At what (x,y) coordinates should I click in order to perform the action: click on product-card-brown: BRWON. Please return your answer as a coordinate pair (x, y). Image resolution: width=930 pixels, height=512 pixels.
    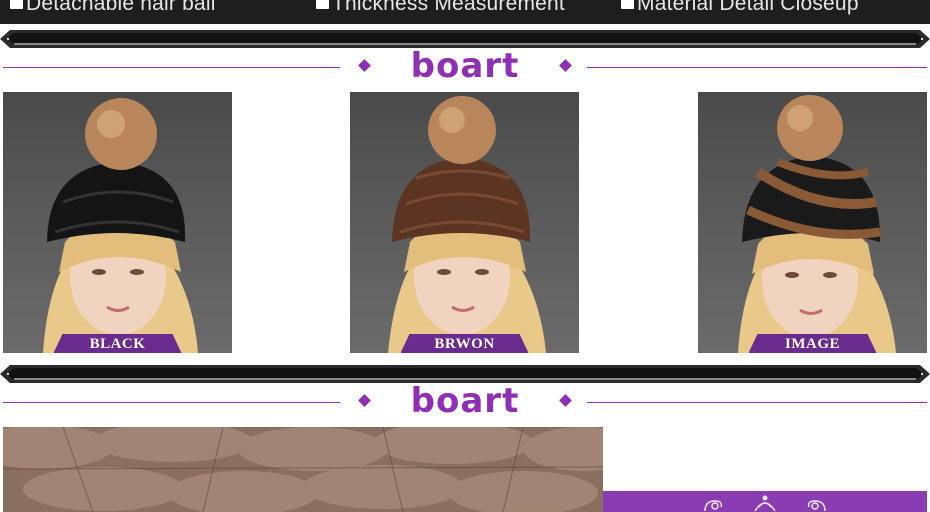
    Looking at the image, I should click on (464, 222).